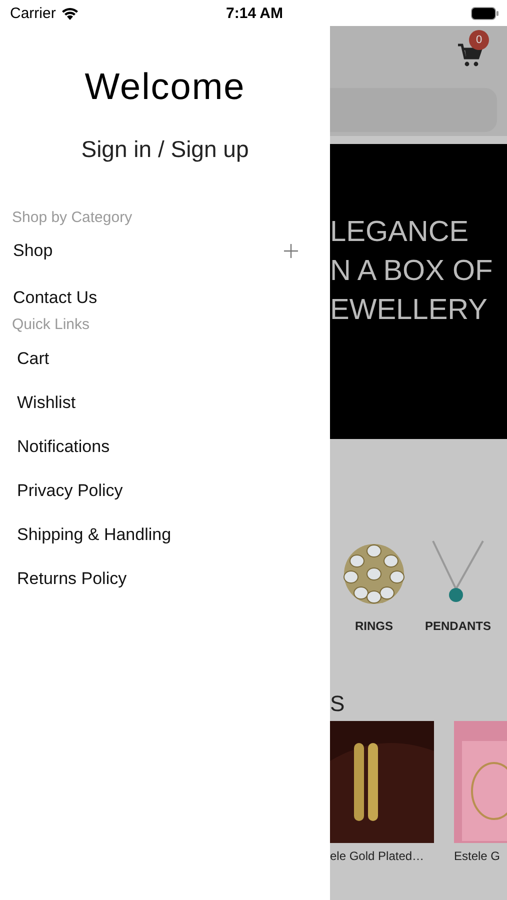 This screenshot has width=507, height=900. Describe the element at coordinates (33, 13) in the screenshot. I see `carrier-name: Carrier` at that location.